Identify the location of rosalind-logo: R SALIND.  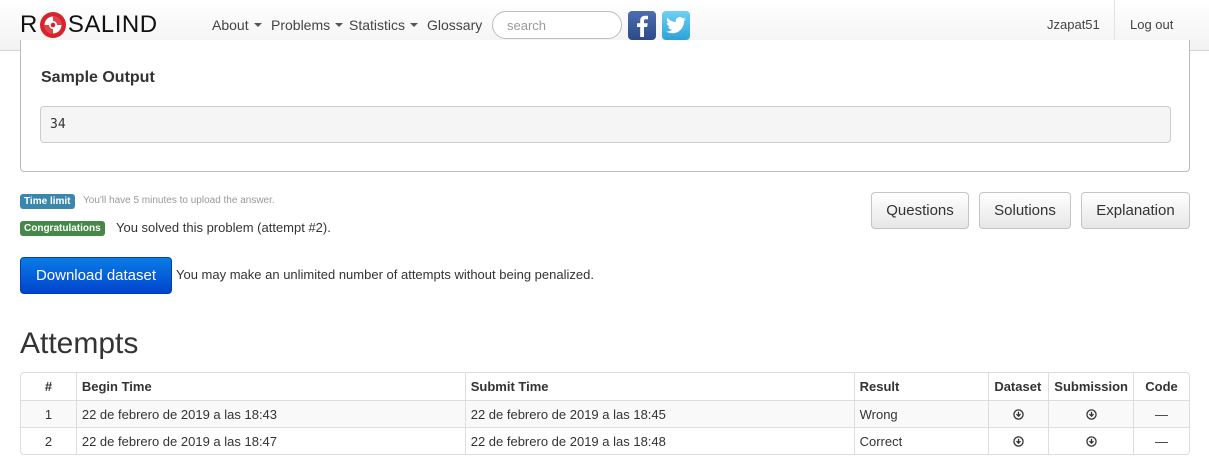
(89, 25).